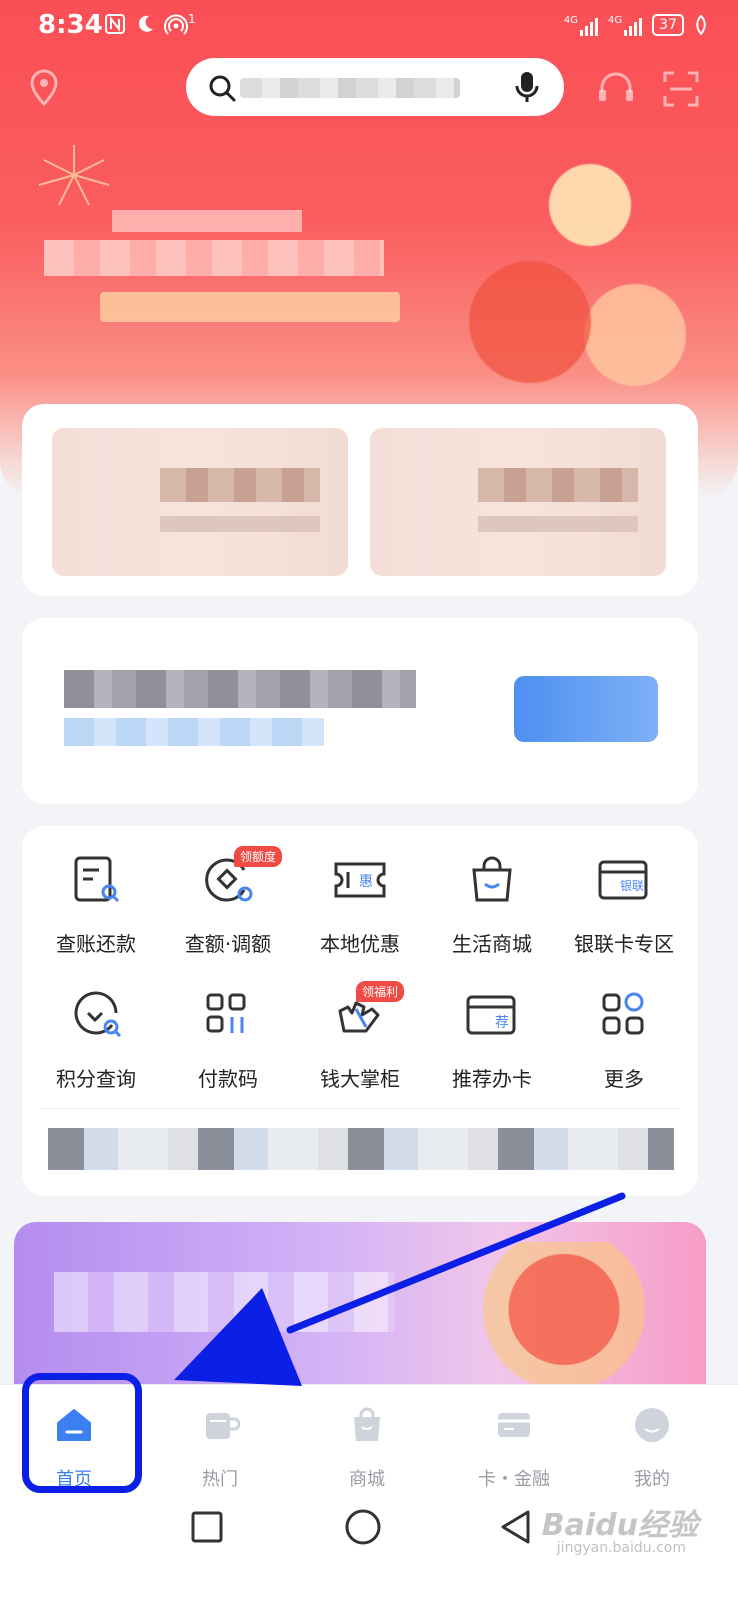 This screenshot has width=738, height=1600. Describe the element at coordinates (380, 991) in the screenshot. I see `wealth-tag-badge: 领福利` at that location.